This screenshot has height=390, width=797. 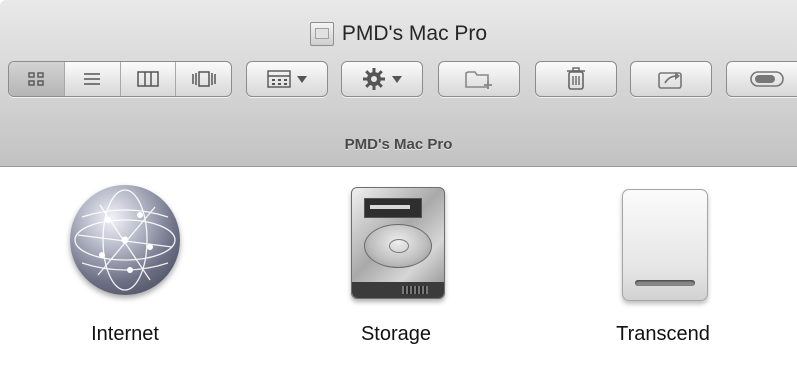 I want to click on window-title: PMD's Mac Pro, so click(x=414, y=33).